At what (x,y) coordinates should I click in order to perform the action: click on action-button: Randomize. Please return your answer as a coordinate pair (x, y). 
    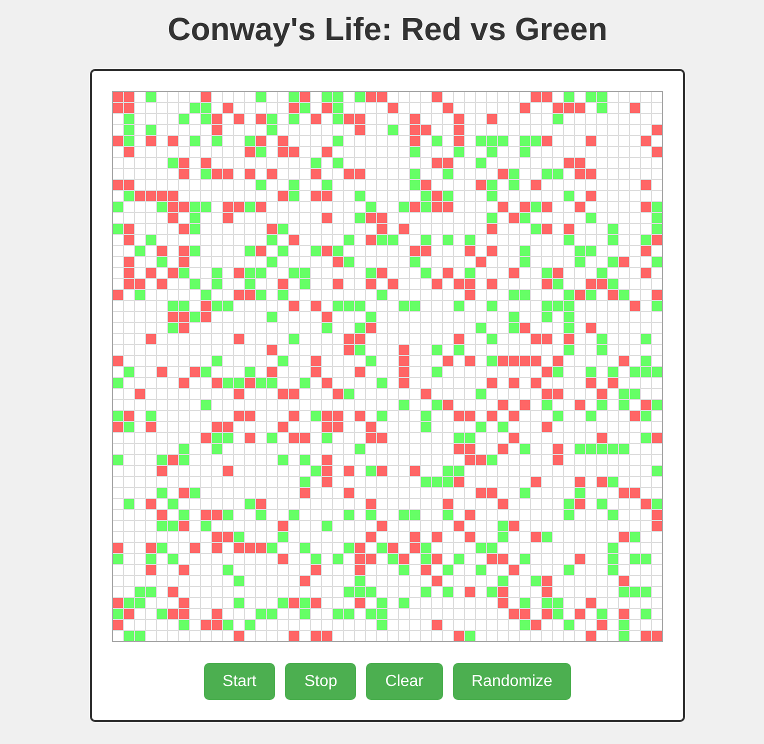
    Looking at the image, I should click on (512, 681).